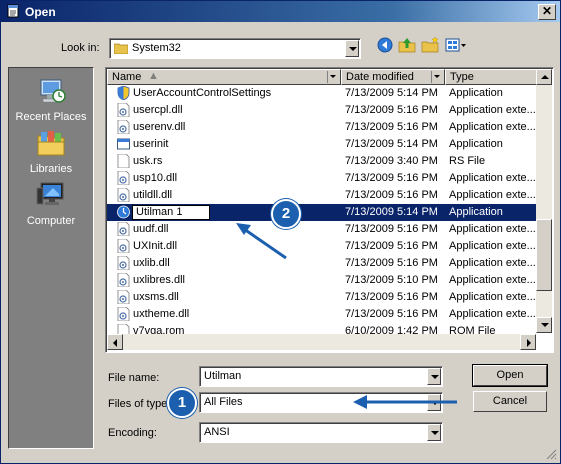 This screenshot has width=561, height=464. I want to click on sort-ascending-icon: ▲, so click(153, 76).